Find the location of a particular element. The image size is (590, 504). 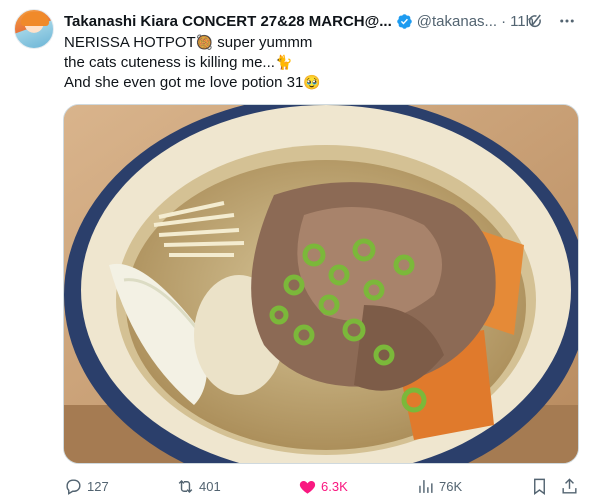

verified-badge-icon is located at coordinates (404, 21).